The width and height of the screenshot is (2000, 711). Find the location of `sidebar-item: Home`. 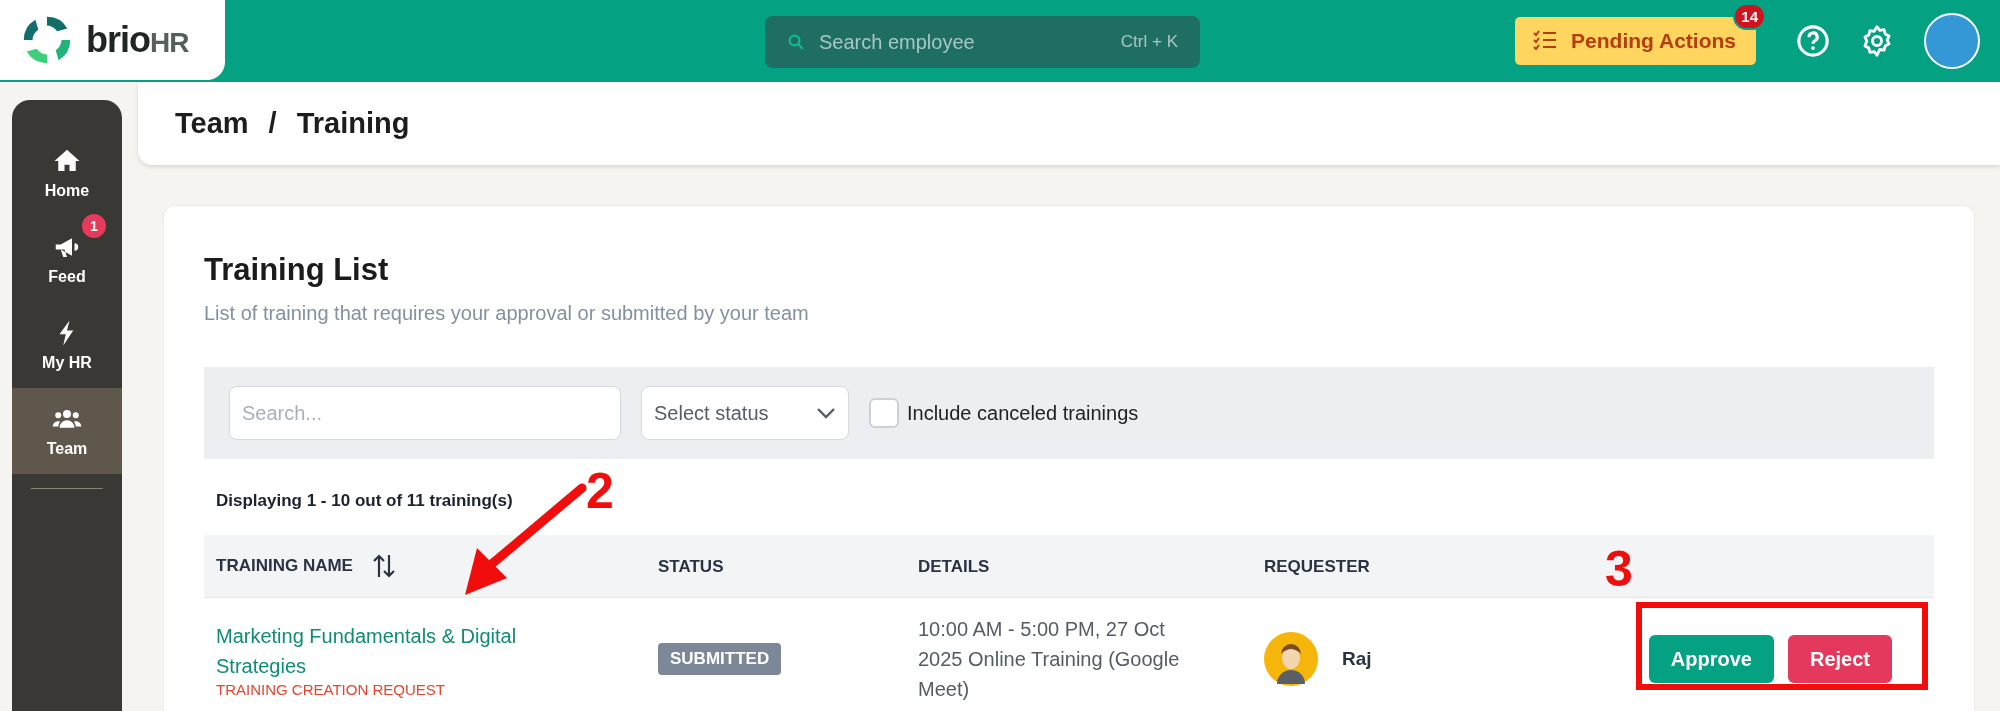

sidebar-item: Home is located at coordinates (67, 173).